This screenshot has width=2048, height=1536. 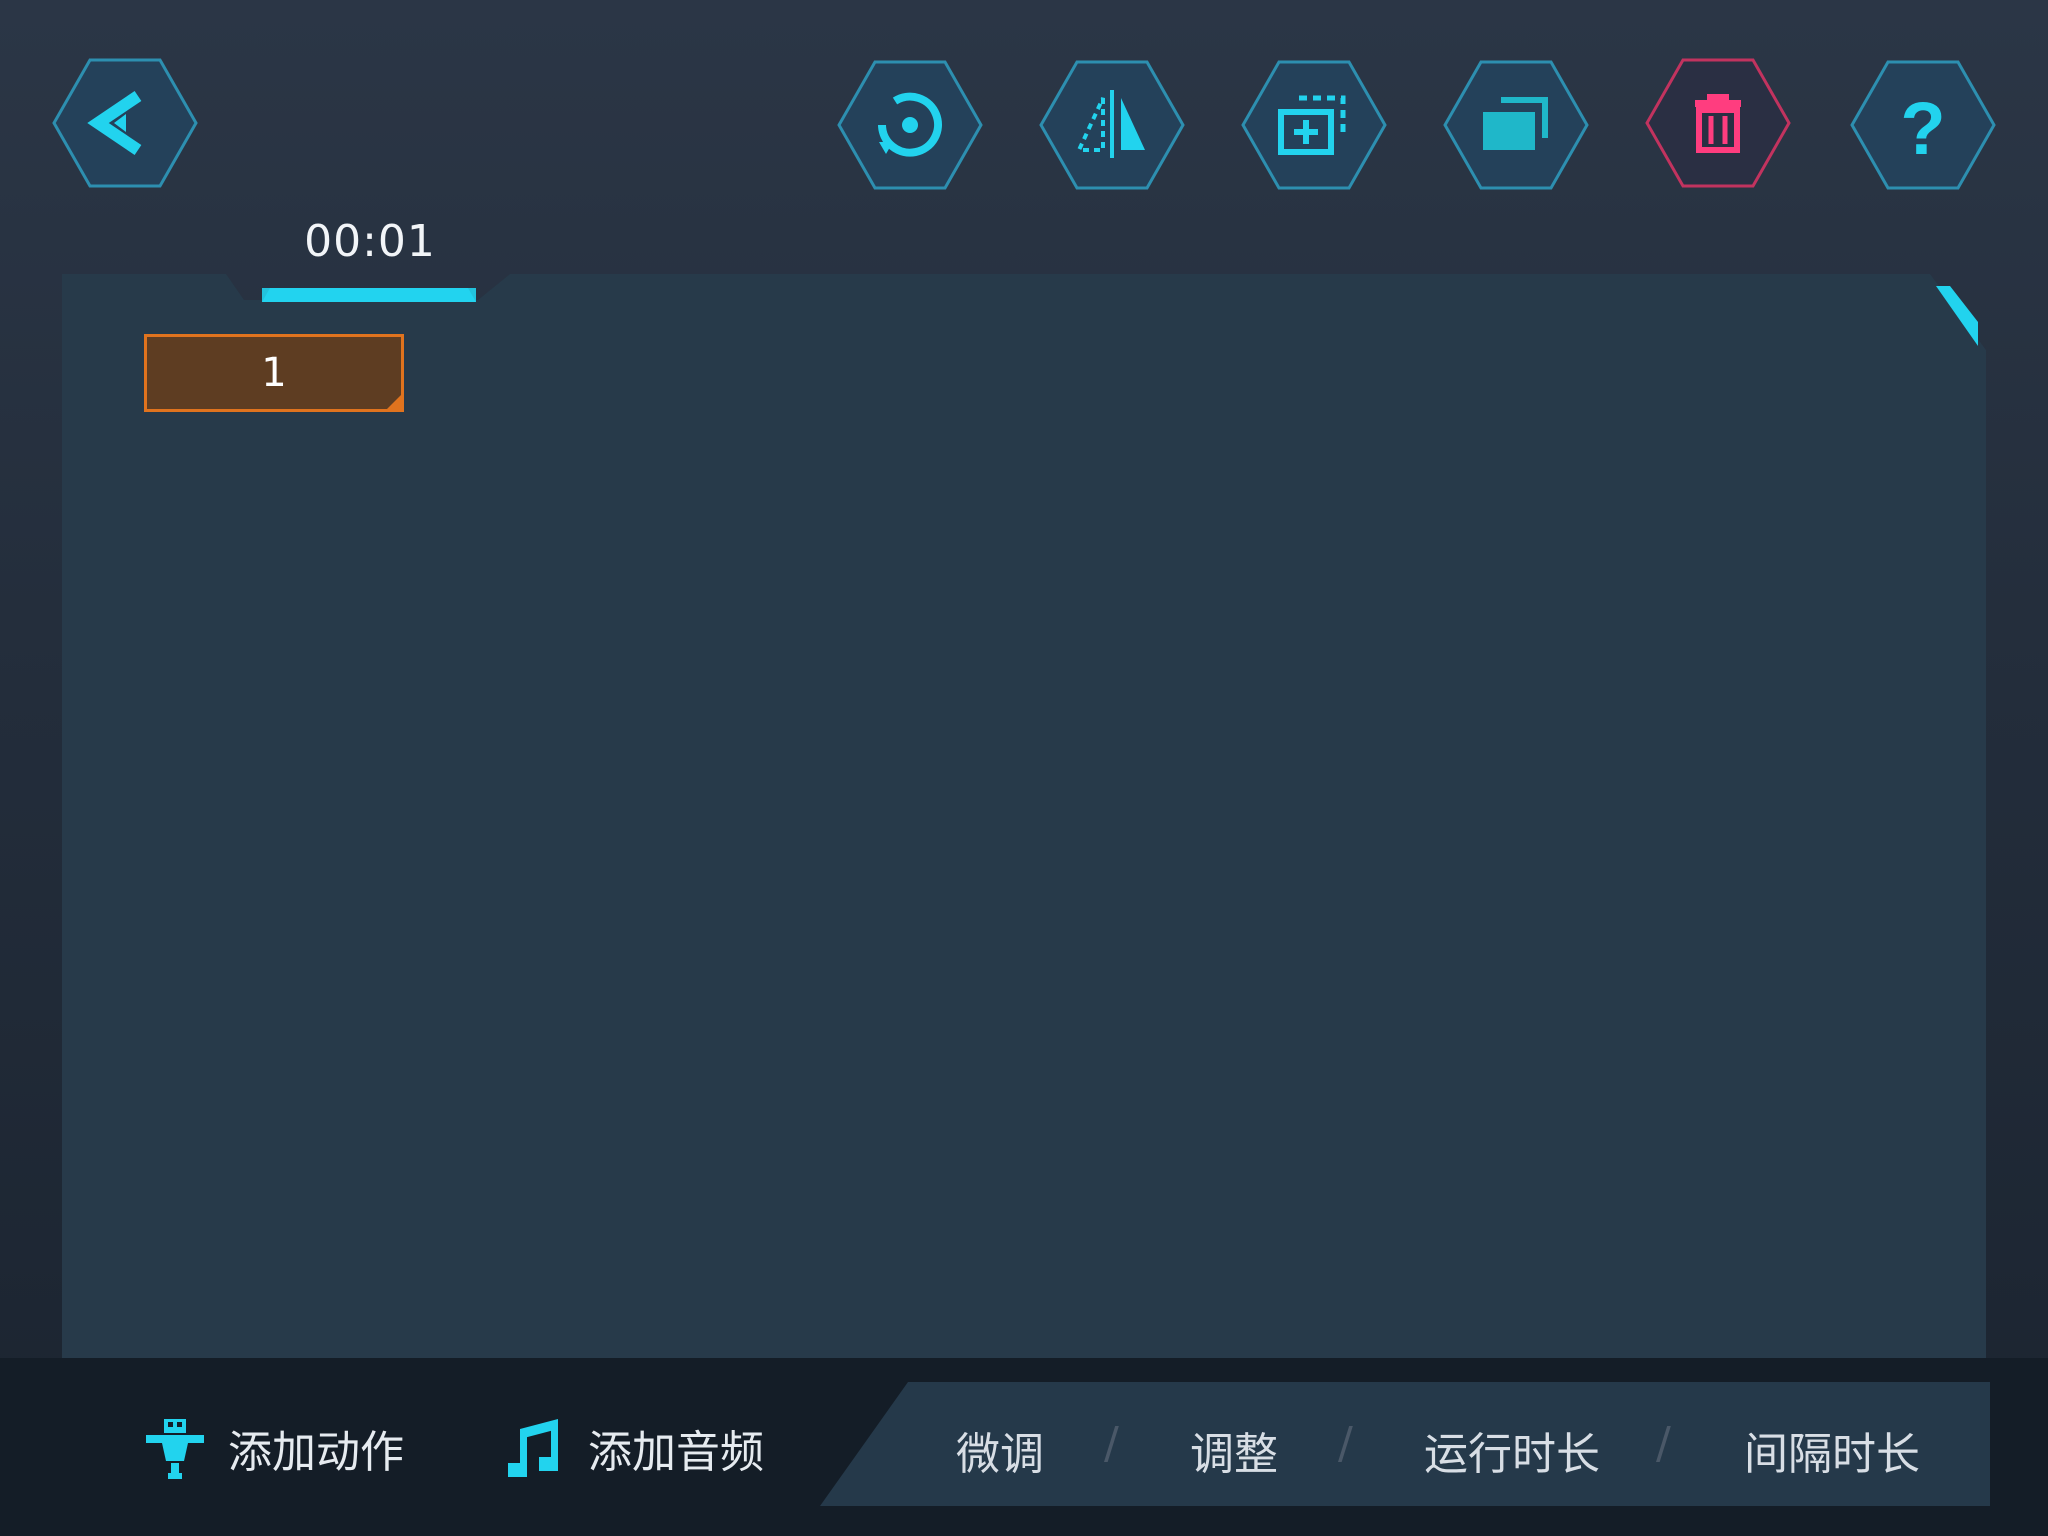 What do you see at coordinates (394, 402) in the screenshot?
I see `resize-handle` at bounding box center [394, 402].